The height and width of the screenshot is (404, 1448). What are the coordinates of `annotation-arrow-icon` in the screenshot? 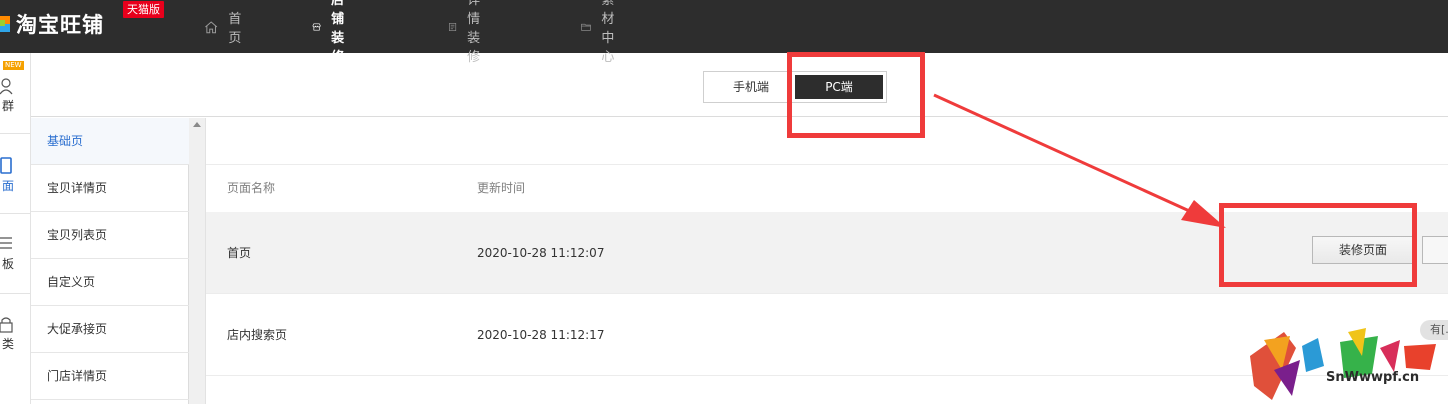 It's located at (1079, 160).